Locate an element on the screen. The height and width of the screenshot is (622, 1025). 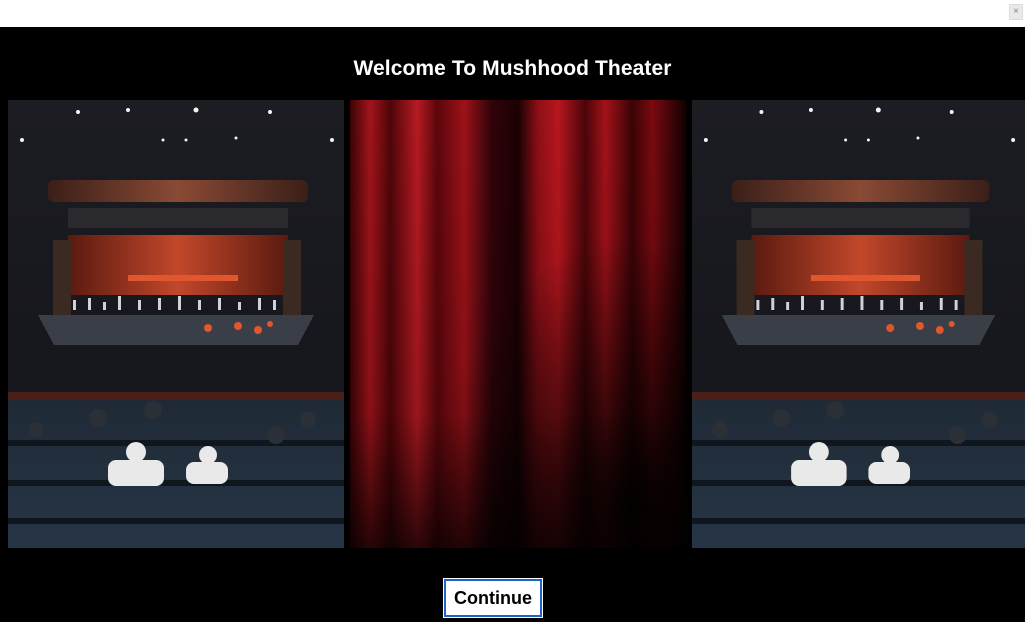
window-close-button: × is located at coordinates (1016, 12).